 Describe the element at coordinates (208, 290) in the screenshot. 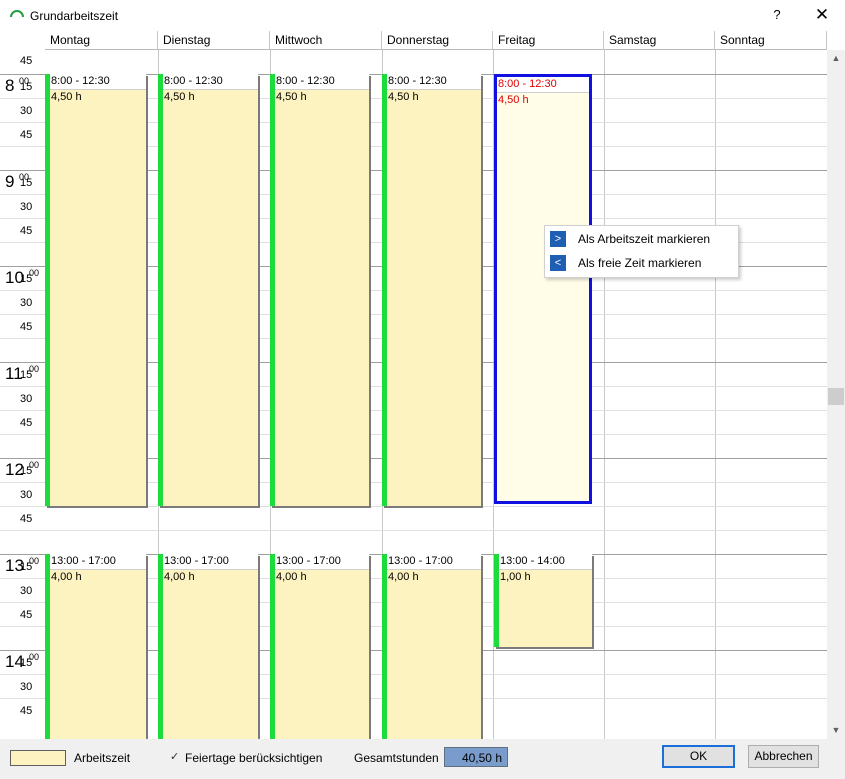

I see `work-block-dienstag-morning: 8:00 - 12:30 4,50 h` at that location.